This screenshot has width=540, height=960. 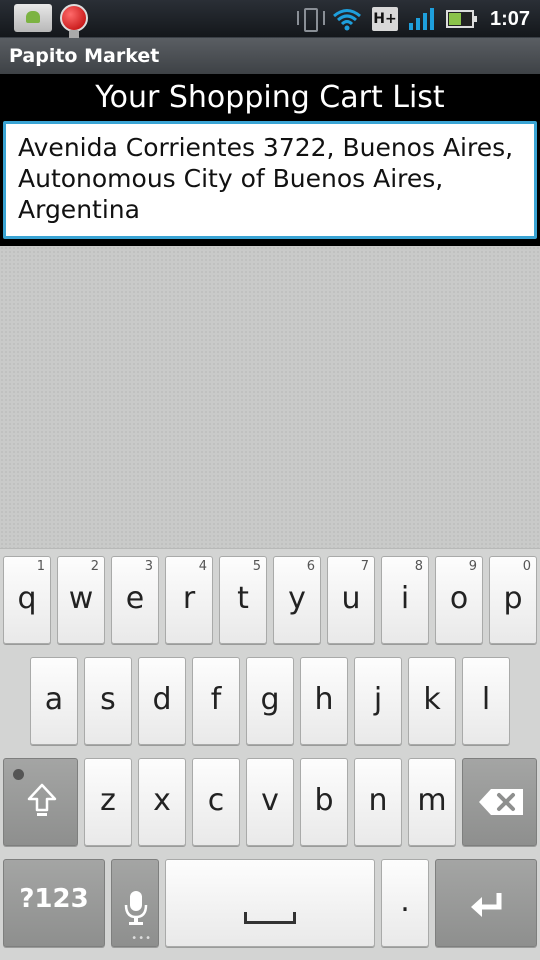 I want to click on enter-icon, so click(x=486, y=905).